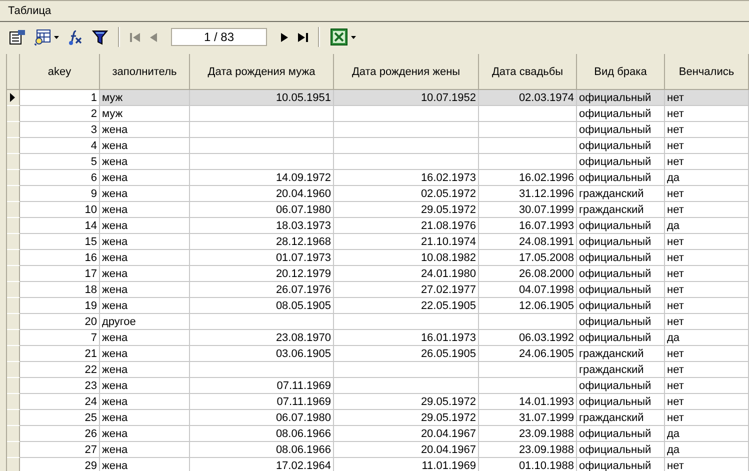 Image resolution: width=749 pixels, height=471 pixels. Describe the element at coordinates (13, 72) in the screenshot. I see `corner-header` at that location.